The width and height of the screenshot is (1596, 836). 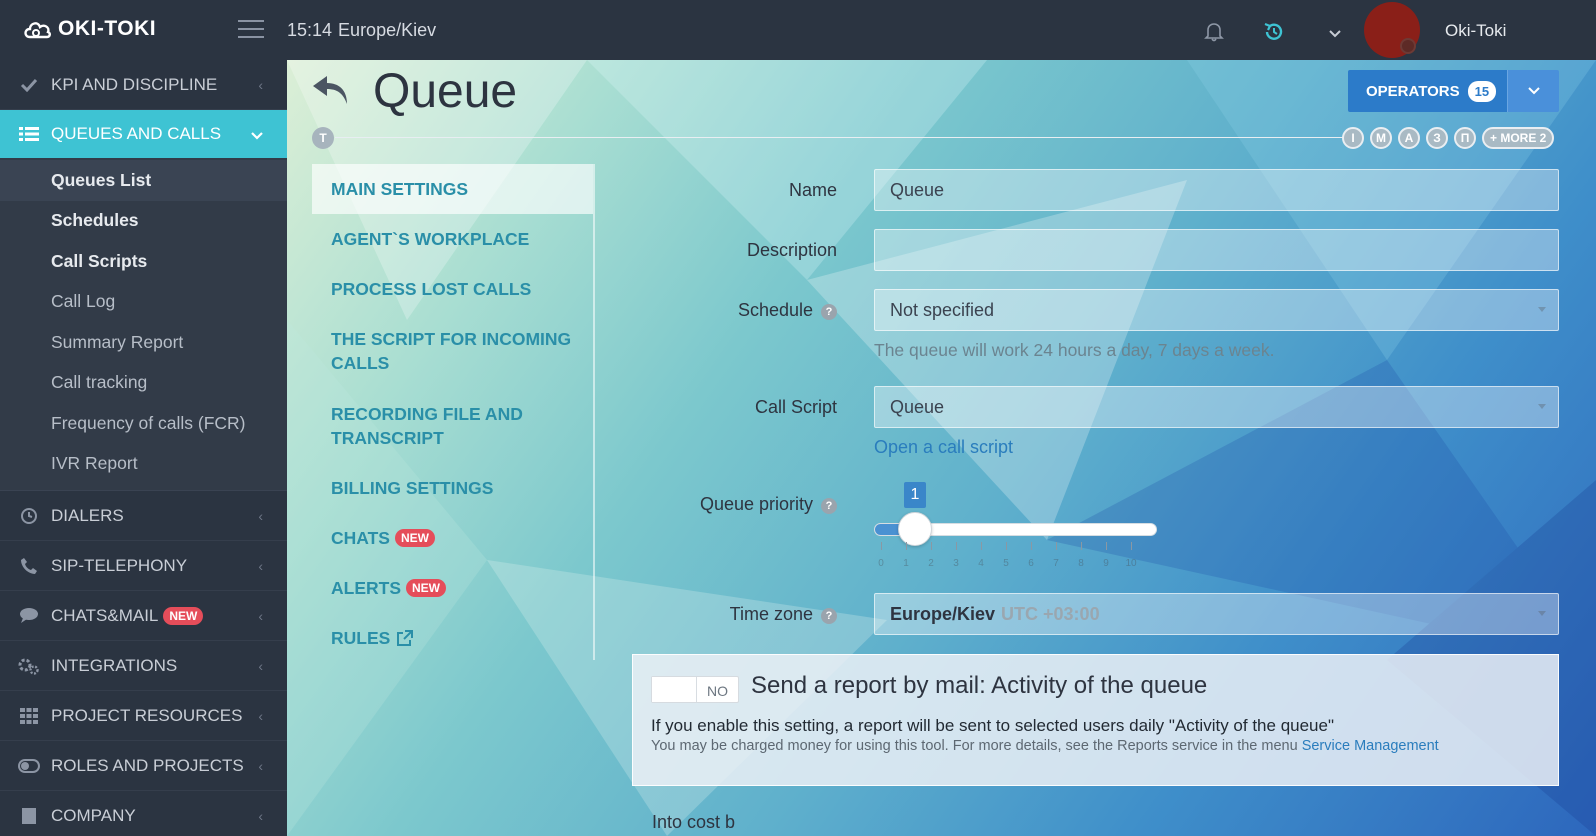 I want to click on clock-timezone: Europe/Kiev, so click(x=387, y=30).